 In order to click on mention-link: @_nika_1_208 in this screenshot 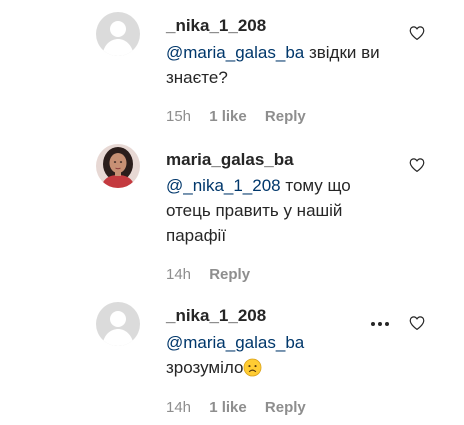, I will do `click(223, 185)`.